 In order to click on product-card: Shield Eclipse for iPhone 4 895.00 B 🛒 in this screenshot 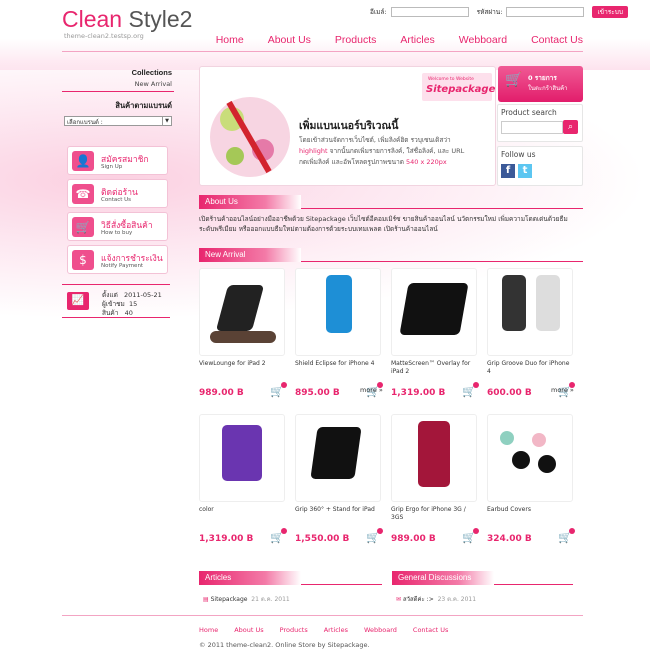, I will do `click(339, 333)`.